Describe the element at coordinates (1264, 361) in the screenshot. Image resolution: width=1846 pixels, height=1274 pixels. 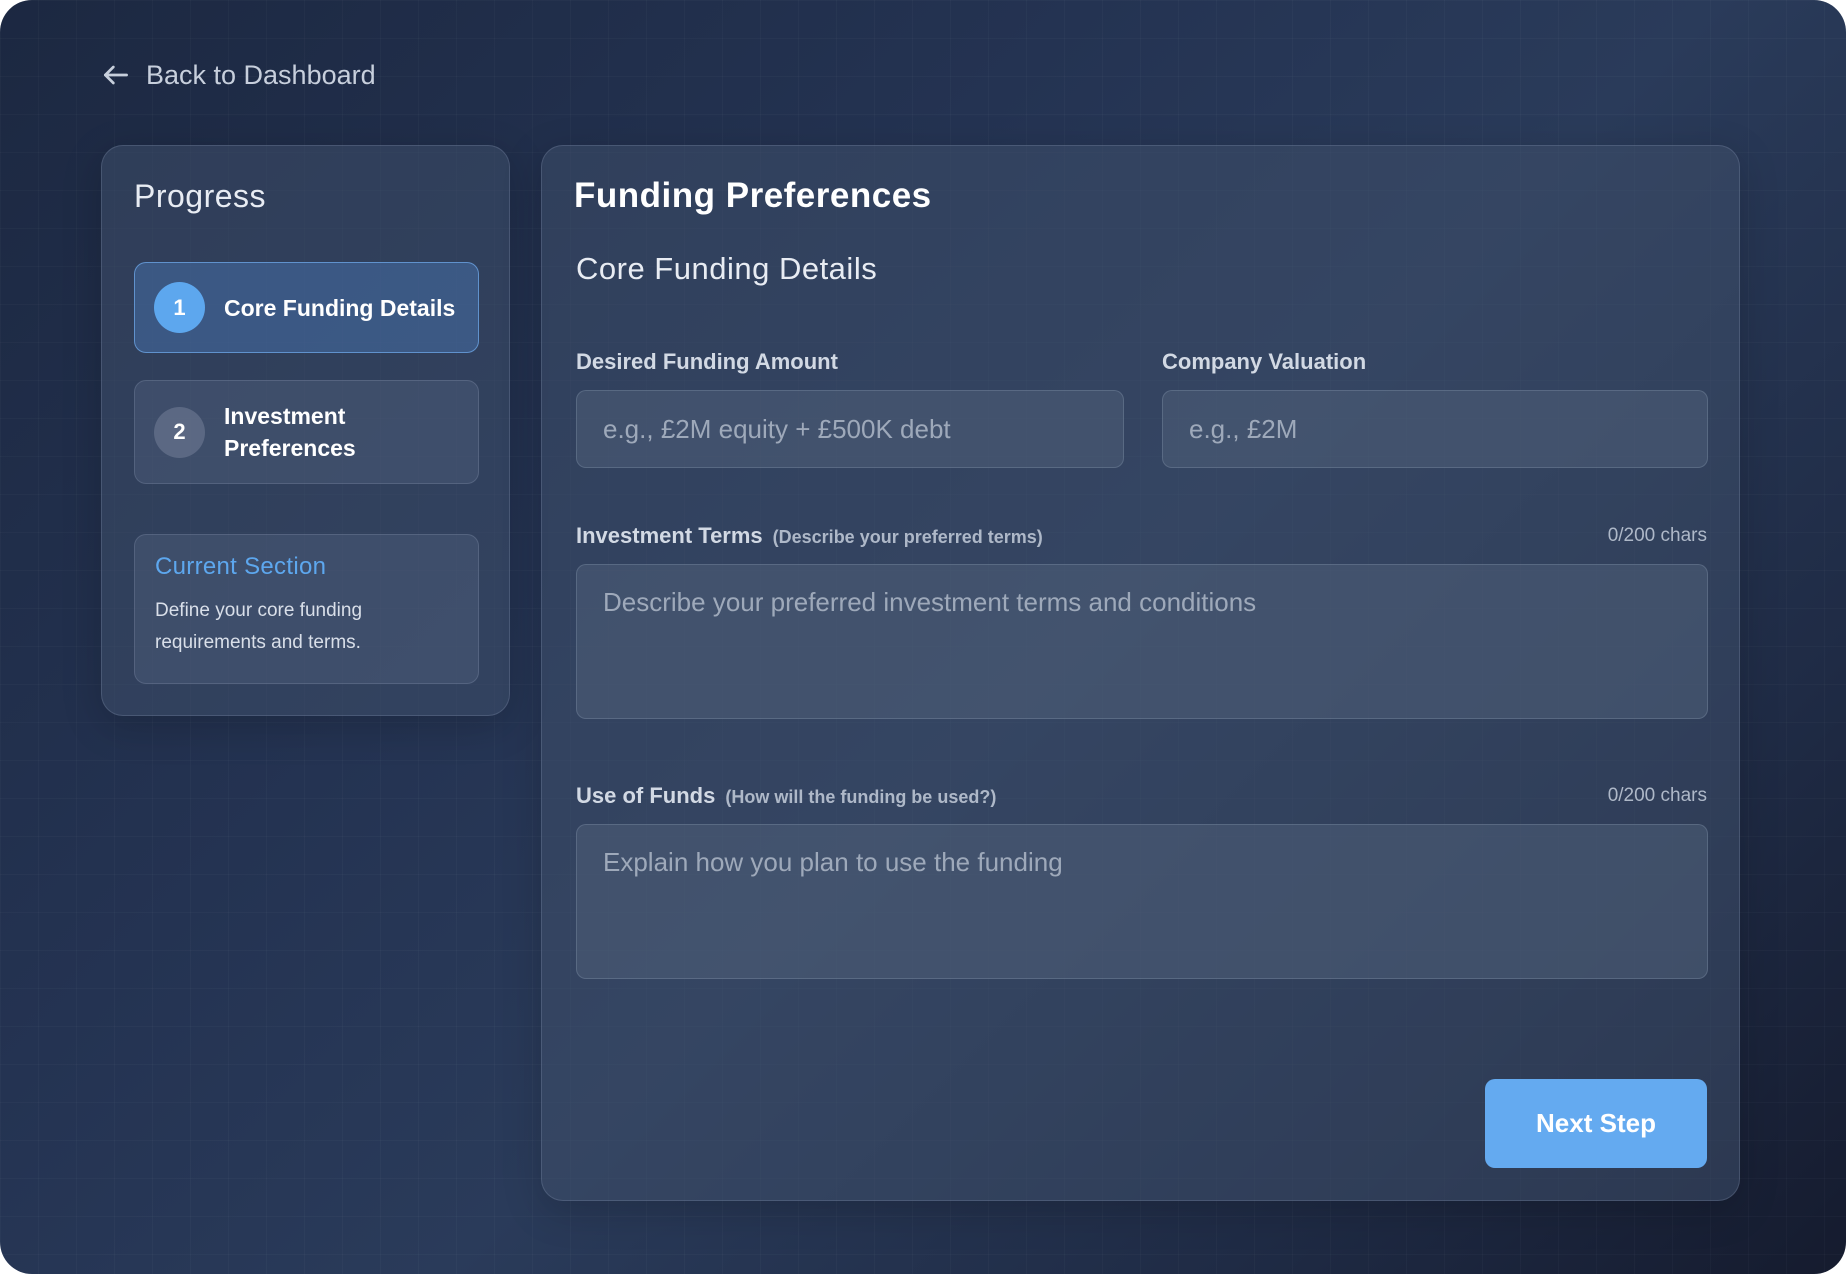
I see `company-valuation-label: Company Valuation` at that location.